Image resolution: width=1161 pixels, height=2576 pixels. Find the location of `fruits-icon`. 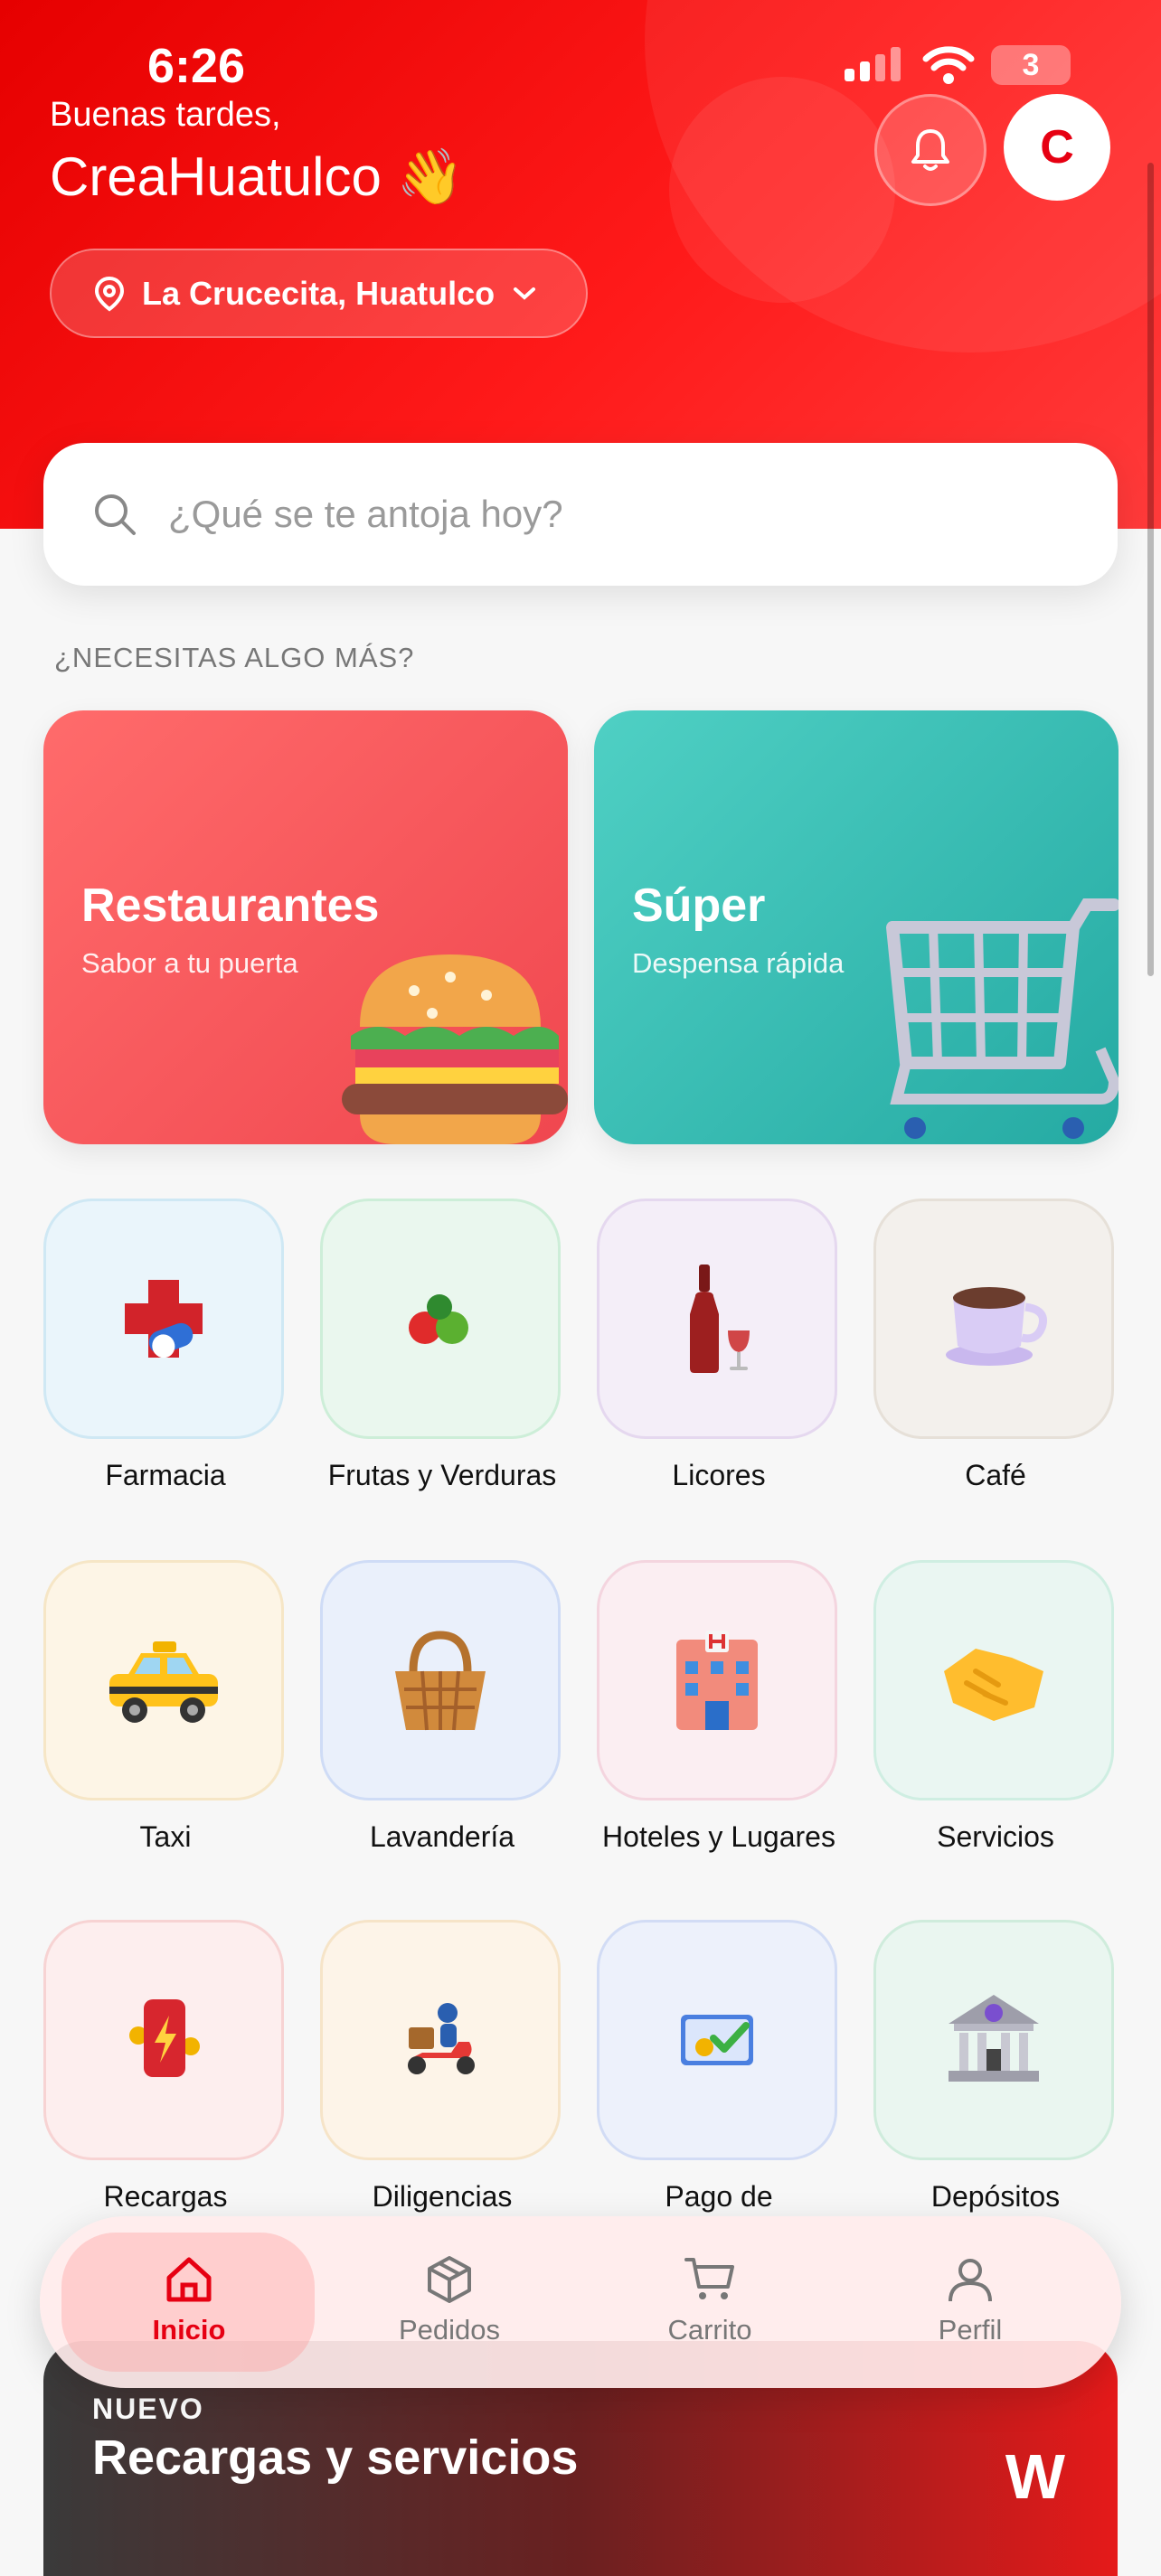

fruits-icon is located at coordinates (438, 1319).